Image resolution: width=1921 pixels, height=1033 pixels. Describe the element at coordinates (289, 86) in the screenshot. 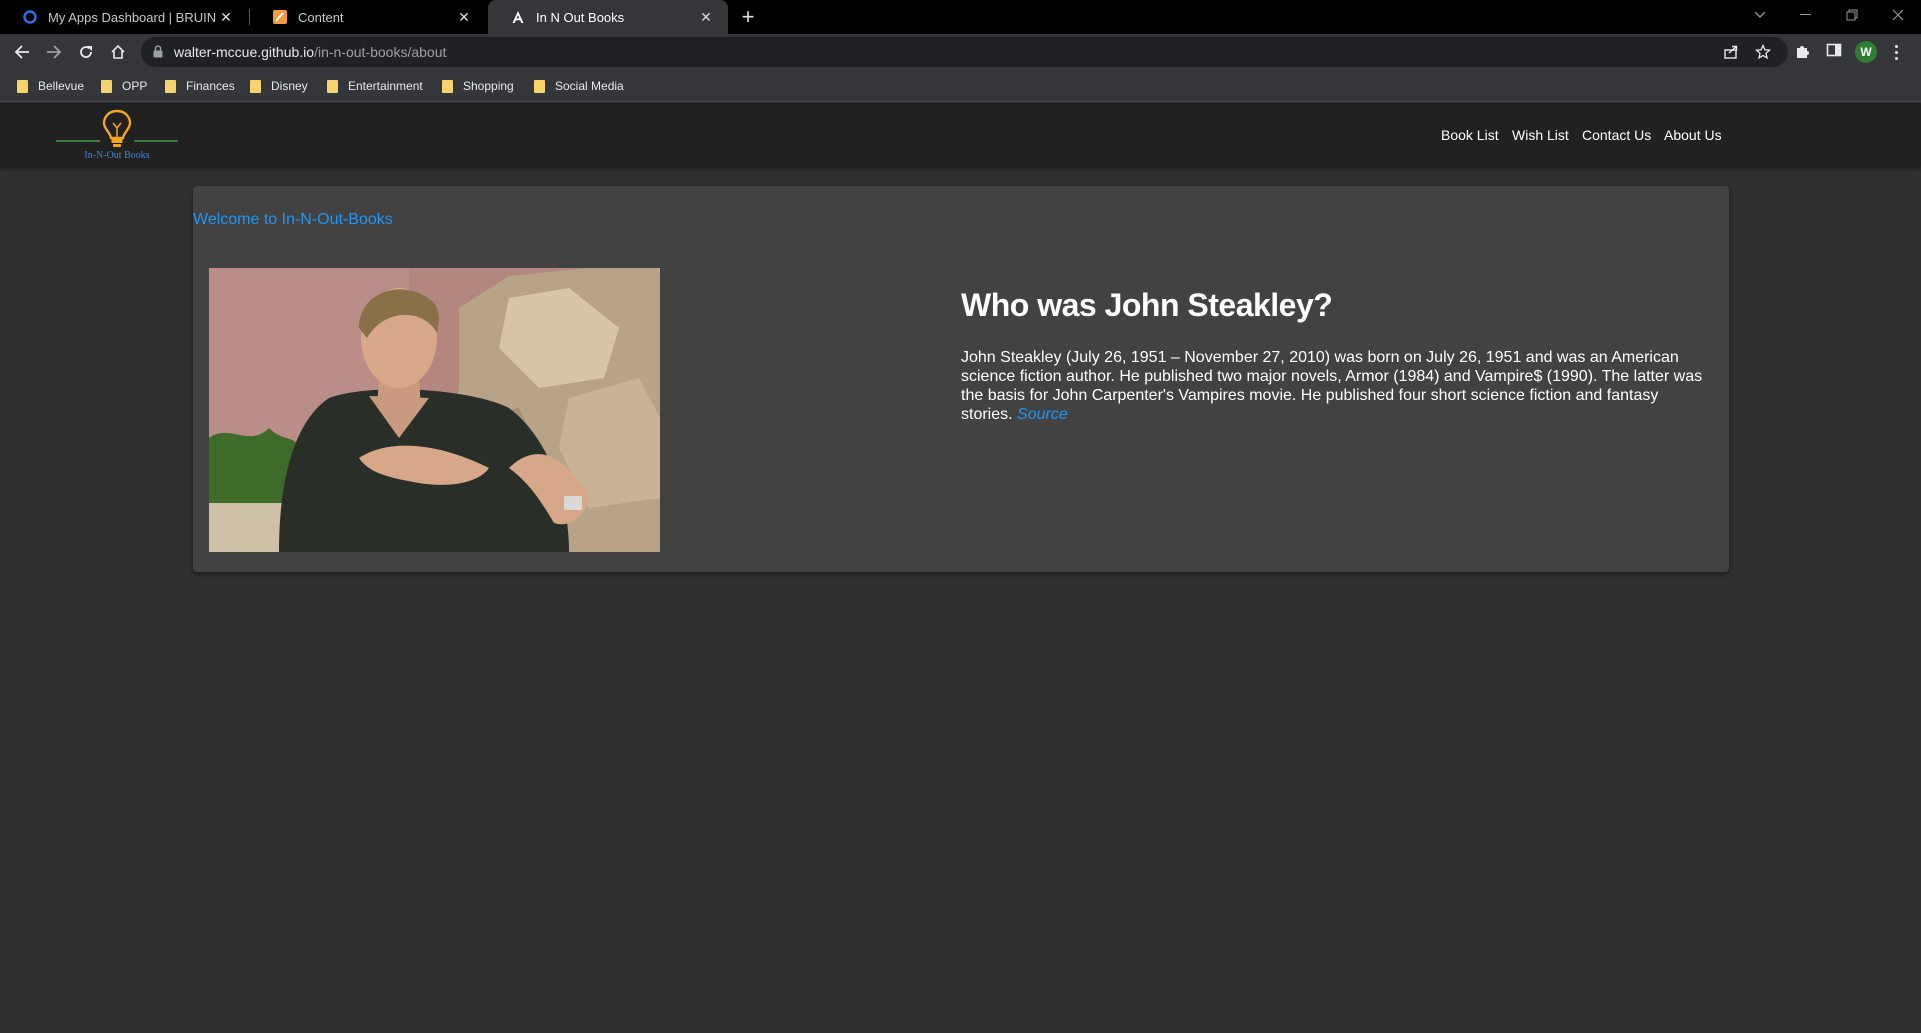

I see `bookmark-label: Disney` at that location.